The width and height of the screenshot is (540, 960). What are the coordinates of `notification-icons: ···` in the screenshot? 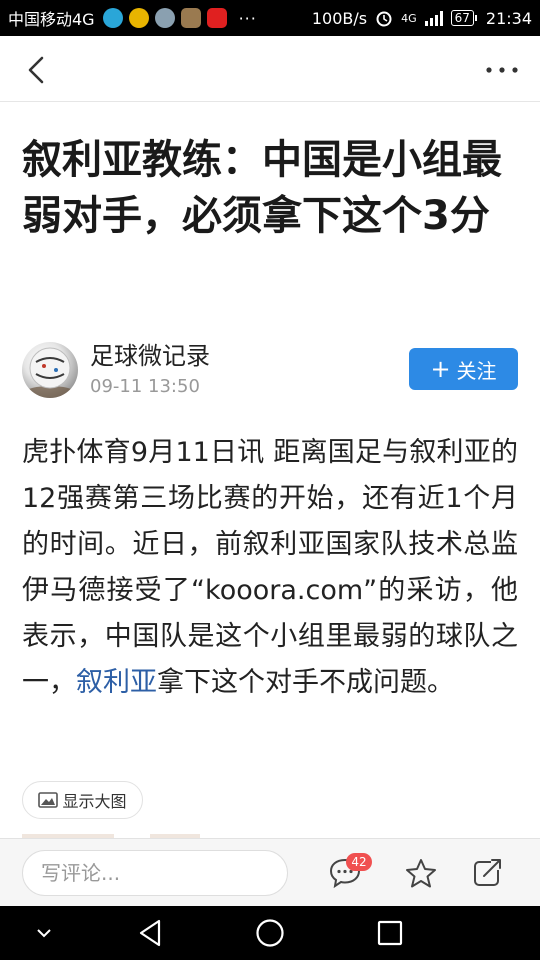 It's located at (179, 18).